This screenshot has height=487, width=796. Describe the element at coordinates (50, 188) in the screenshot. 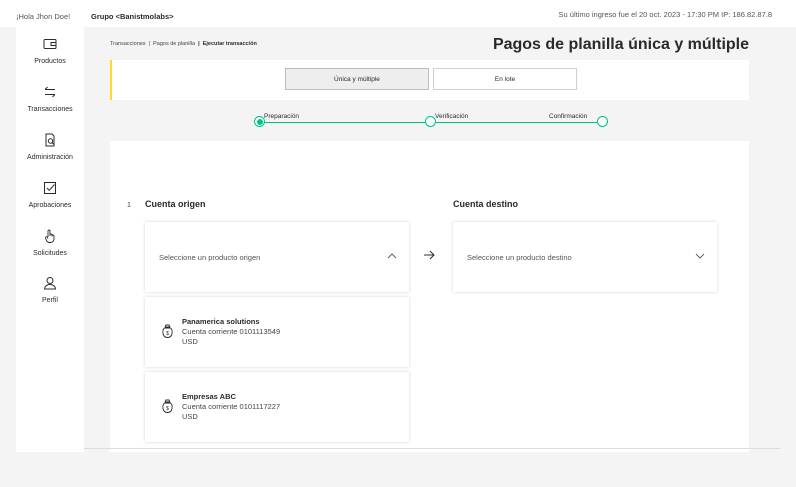

I see `checkbox-icon` at that location.